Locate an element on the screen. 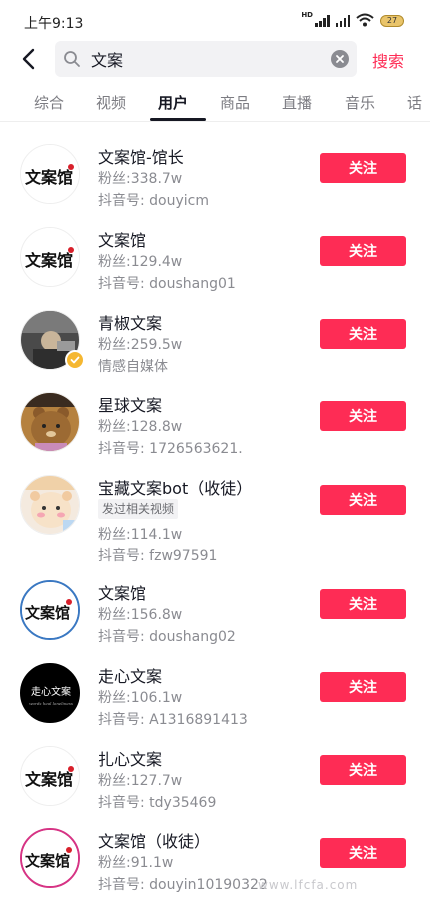 This screenshot has width=430, height=905. search-button: 搜索 is located at coordinates (388, 60).